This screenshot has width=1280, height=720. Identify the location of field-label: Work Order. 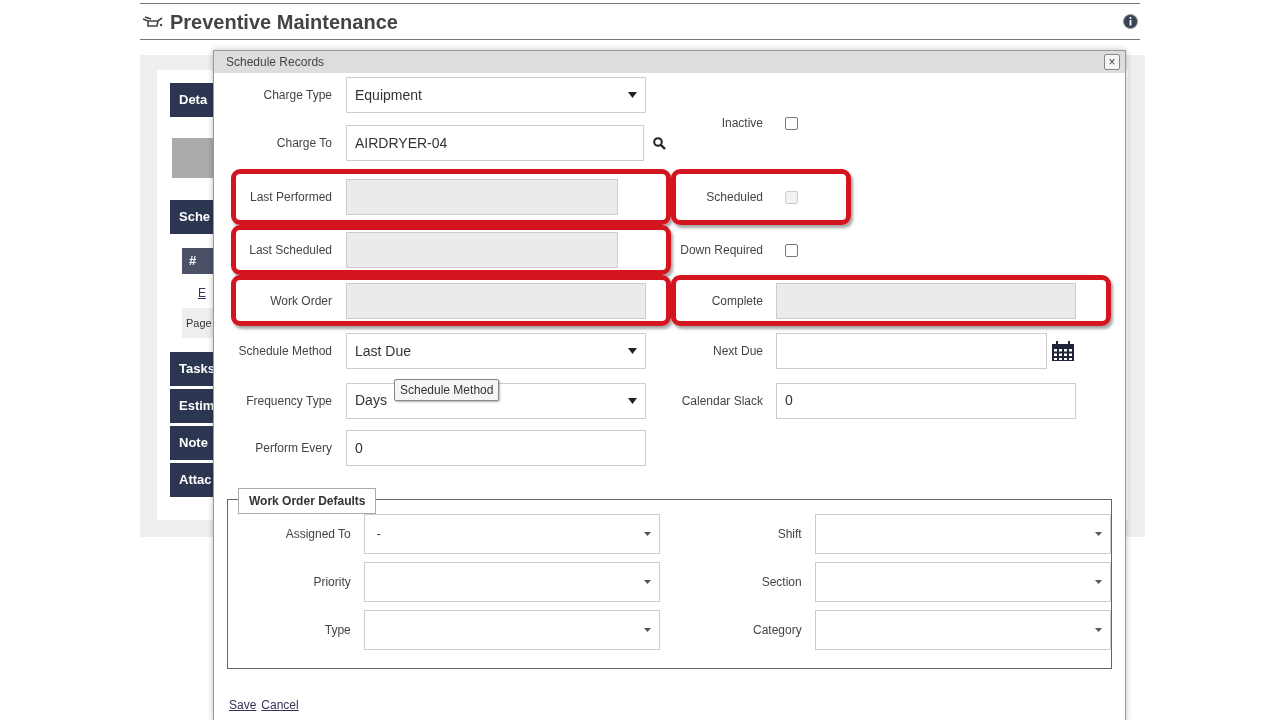
(300, 301).